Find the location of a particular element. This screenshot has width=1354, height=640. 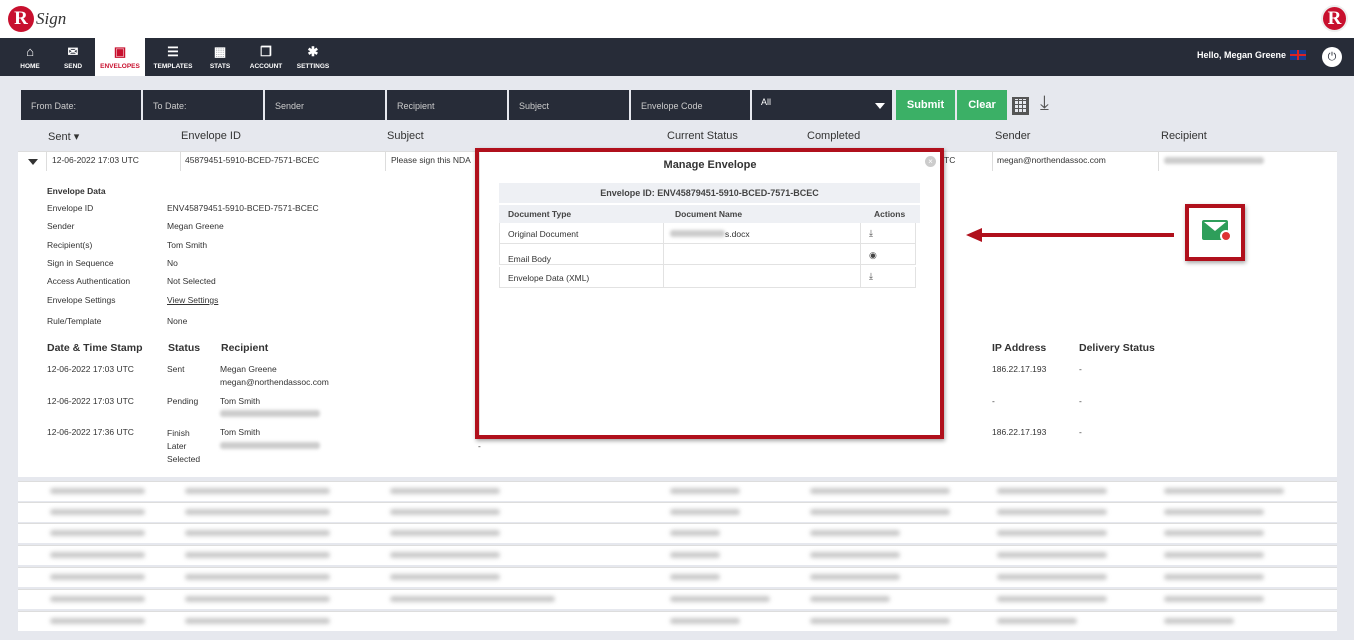

stats-icon: ▦ is located at coordinates (220, 51).